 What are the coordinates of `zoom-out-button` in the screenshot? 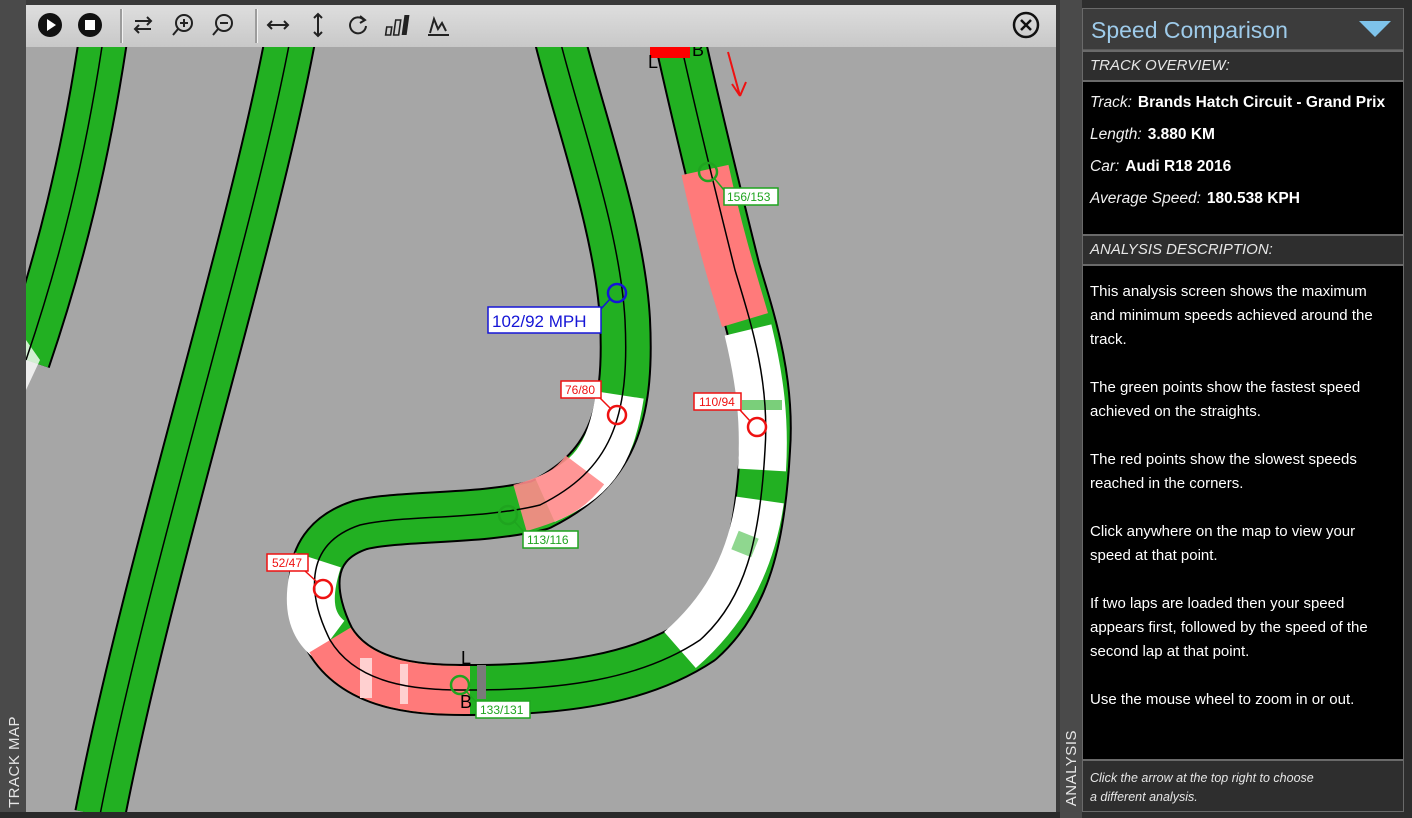 It's located at (223, 25).